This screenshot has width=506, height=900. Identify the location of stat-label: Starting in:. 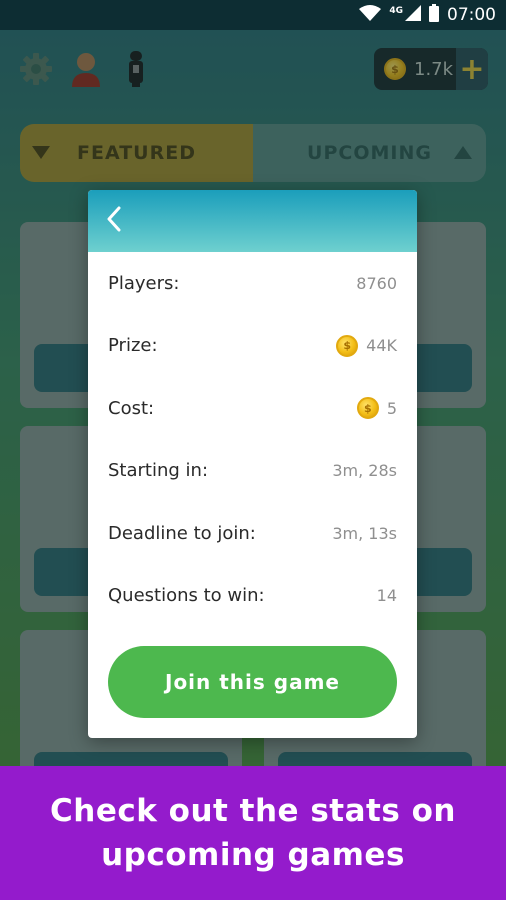
(158, 471).